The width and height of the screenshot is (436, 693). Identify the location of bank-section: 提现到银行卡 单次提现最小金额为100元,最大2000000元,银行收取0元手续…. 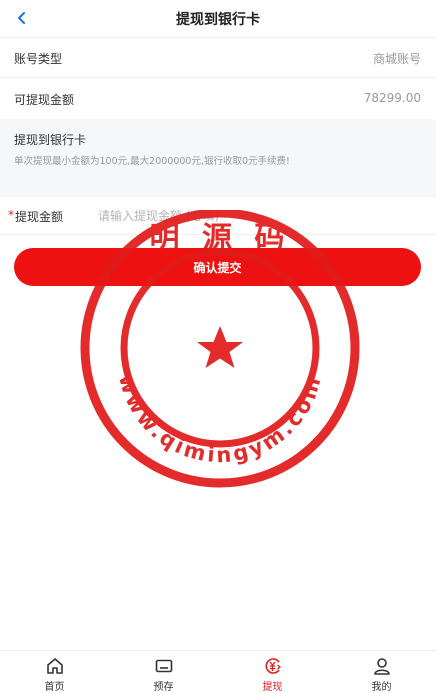
(218, 158).